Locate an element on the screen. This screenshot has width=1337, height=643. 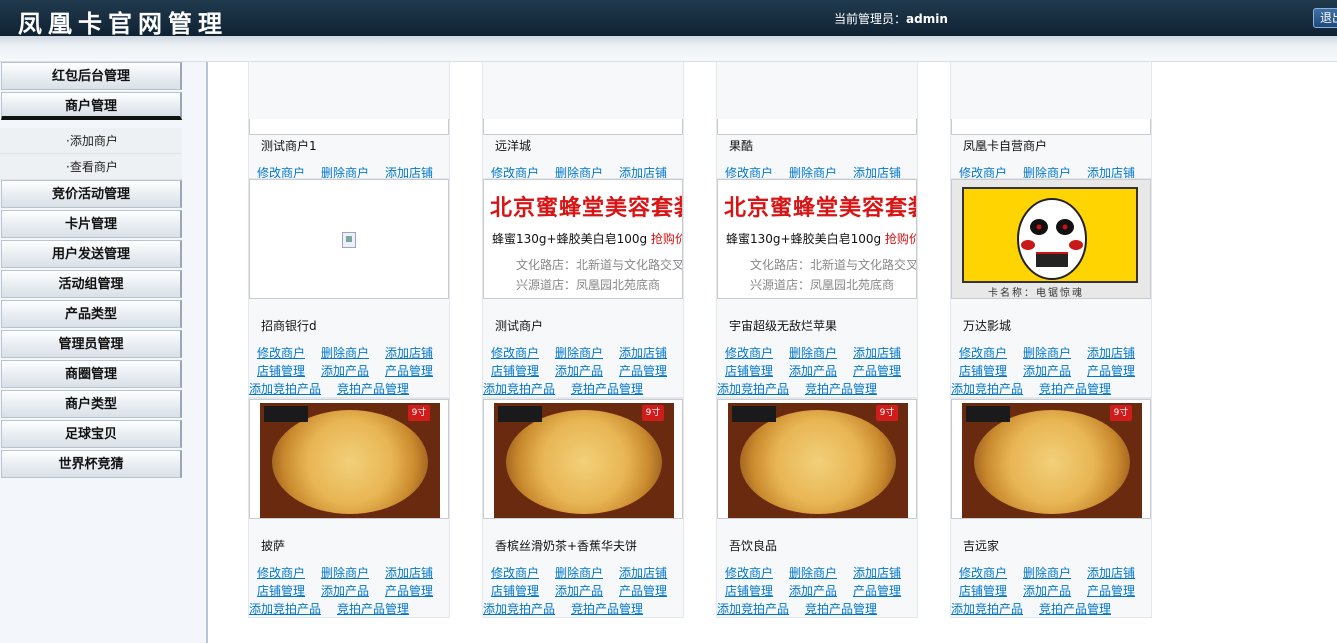
logout-button: 退出 is located at coordinates (1325, 18).